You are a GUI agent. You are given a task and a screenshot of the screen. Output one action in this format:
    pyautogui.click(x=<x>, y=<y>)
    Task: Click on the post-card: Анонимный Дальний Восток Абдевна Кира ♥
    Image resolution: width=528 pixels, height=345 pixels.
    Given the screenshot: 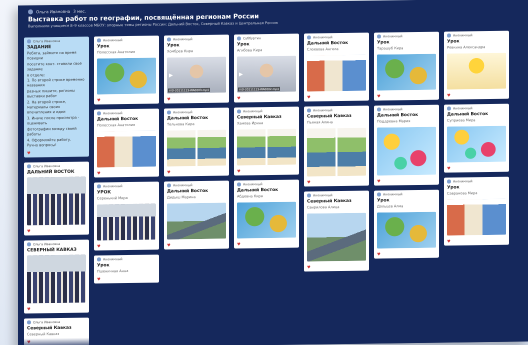 What is the action you would take?
    pyautogui.click(x=266, y=214)
    